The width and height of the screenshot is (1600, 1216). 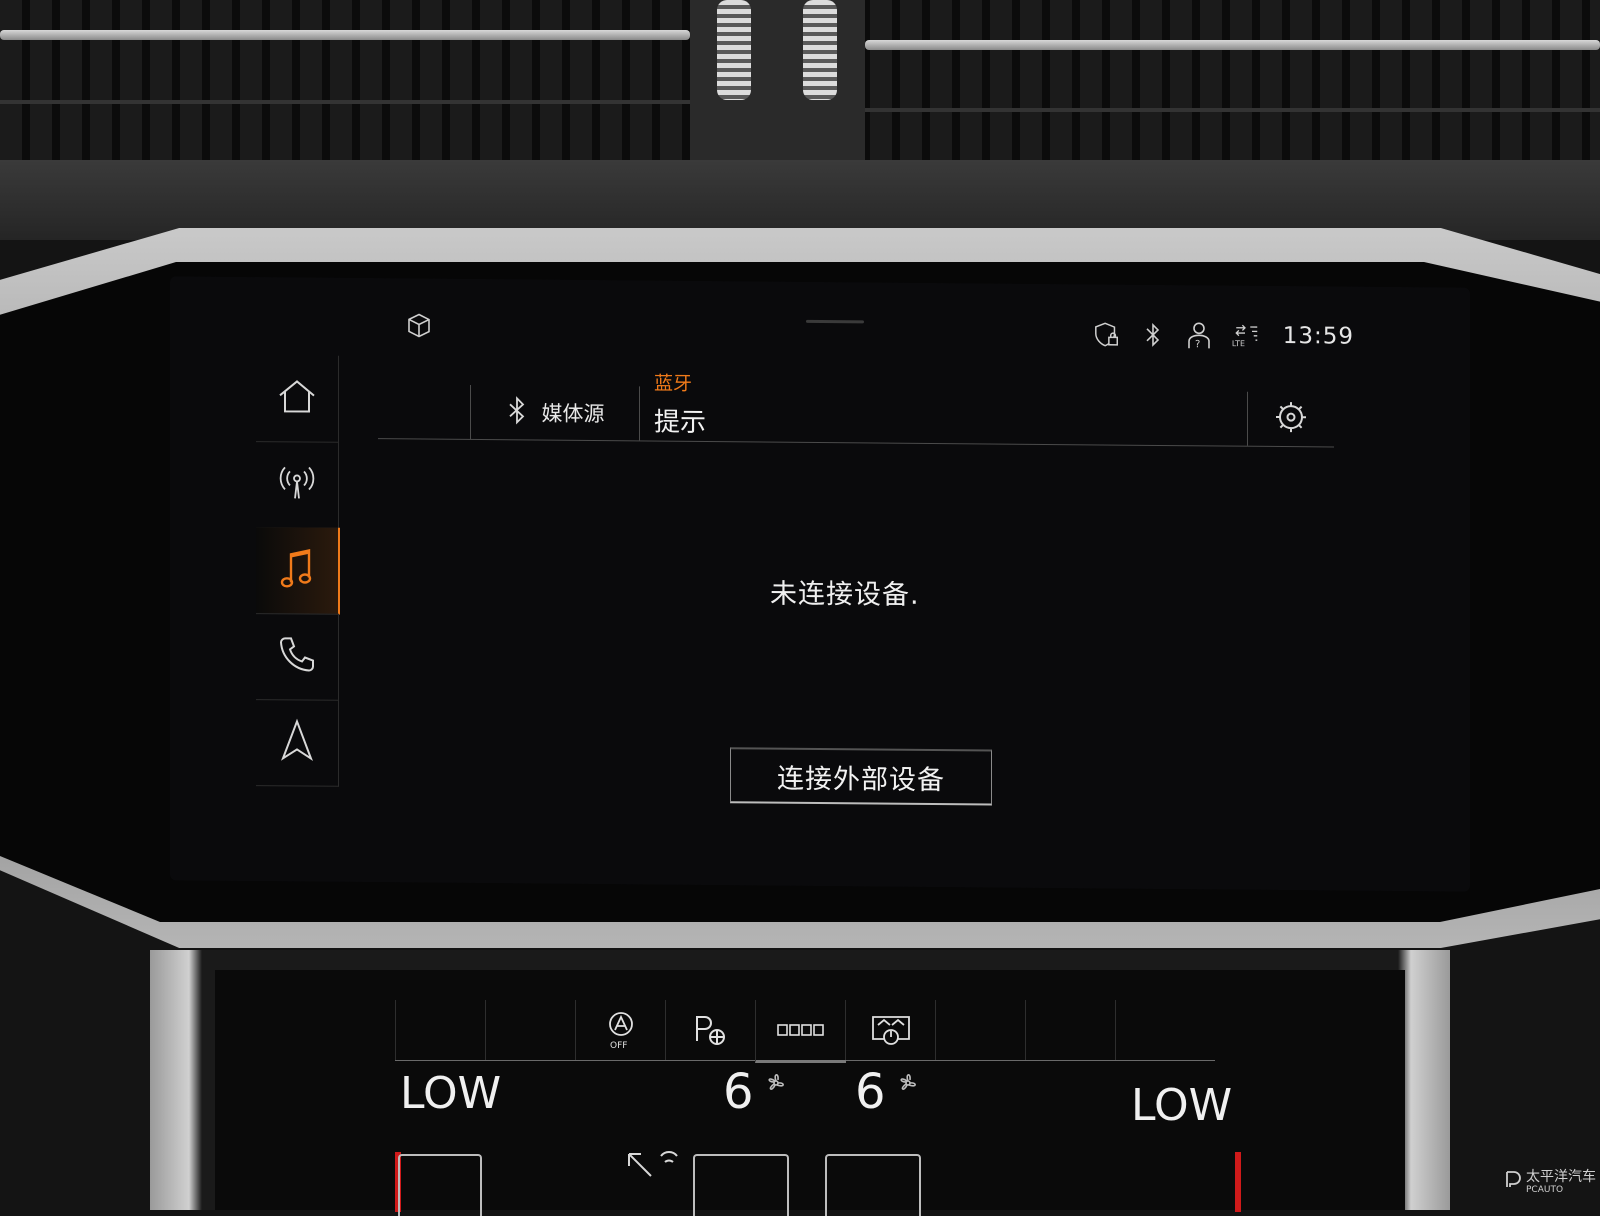 What do you see at coordinates (1245, 336) in the screenshot?
I see `lte-signal-icon: LTE` at bounding box center [1245, 336].